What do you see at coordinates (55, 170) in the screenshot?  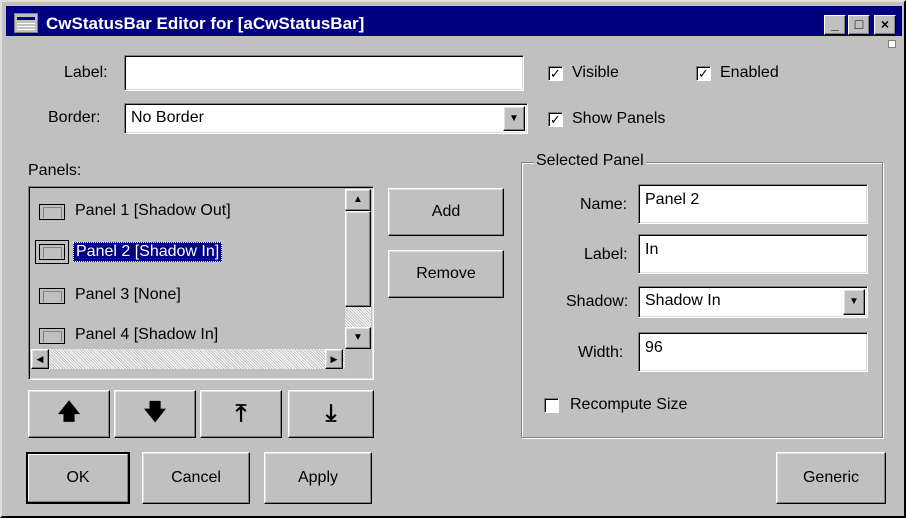 I see `panels-label: Panels:` at bounding box center [55, 170].